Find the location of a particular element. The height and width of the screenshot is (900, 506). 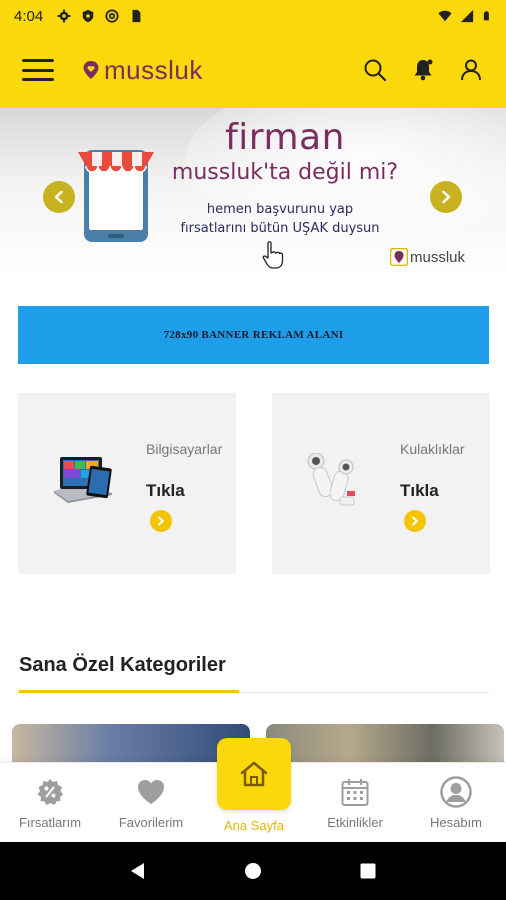

settings-icon is located at coordinates (64, 16).